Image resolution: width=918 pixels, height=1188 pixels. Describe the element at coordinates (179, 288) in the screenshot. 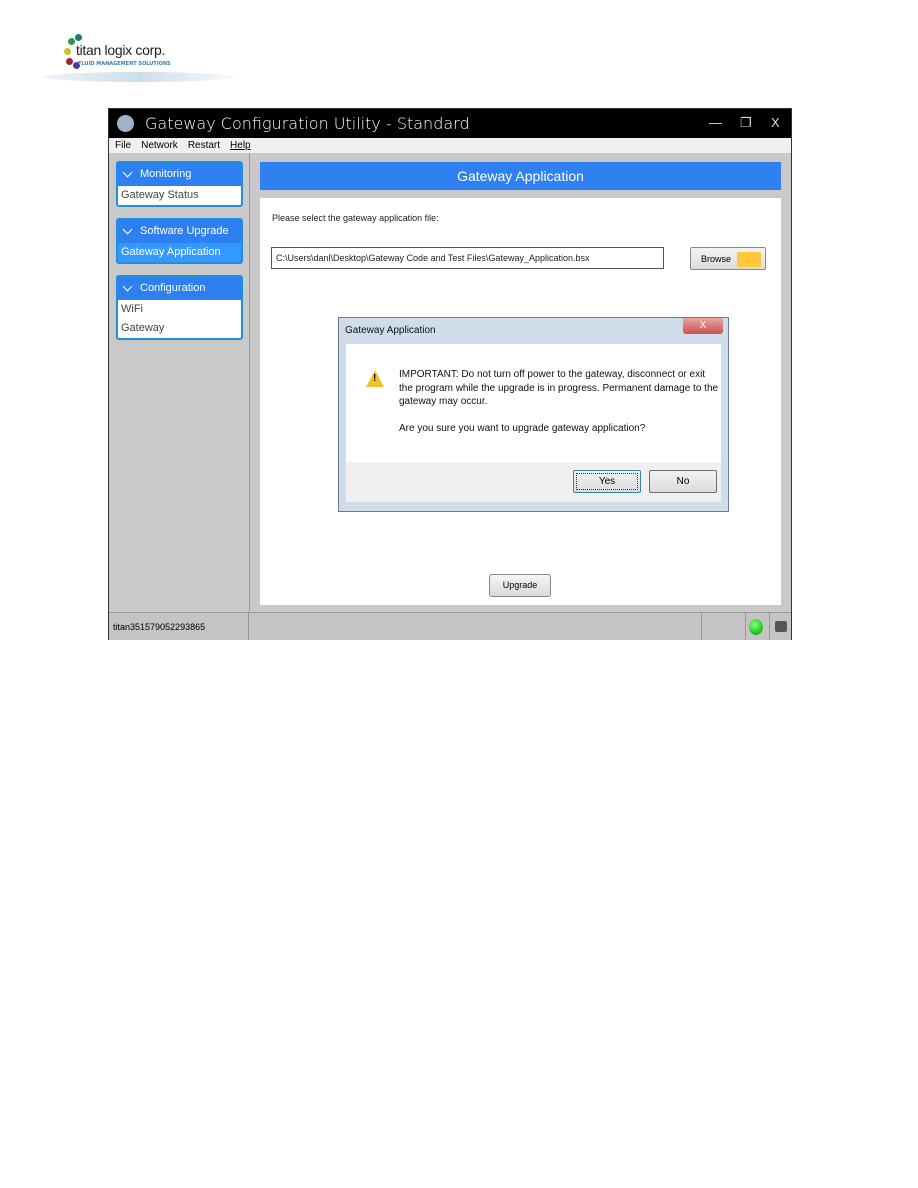

I see `sidebar-header-configuration: Configuration` at that location.